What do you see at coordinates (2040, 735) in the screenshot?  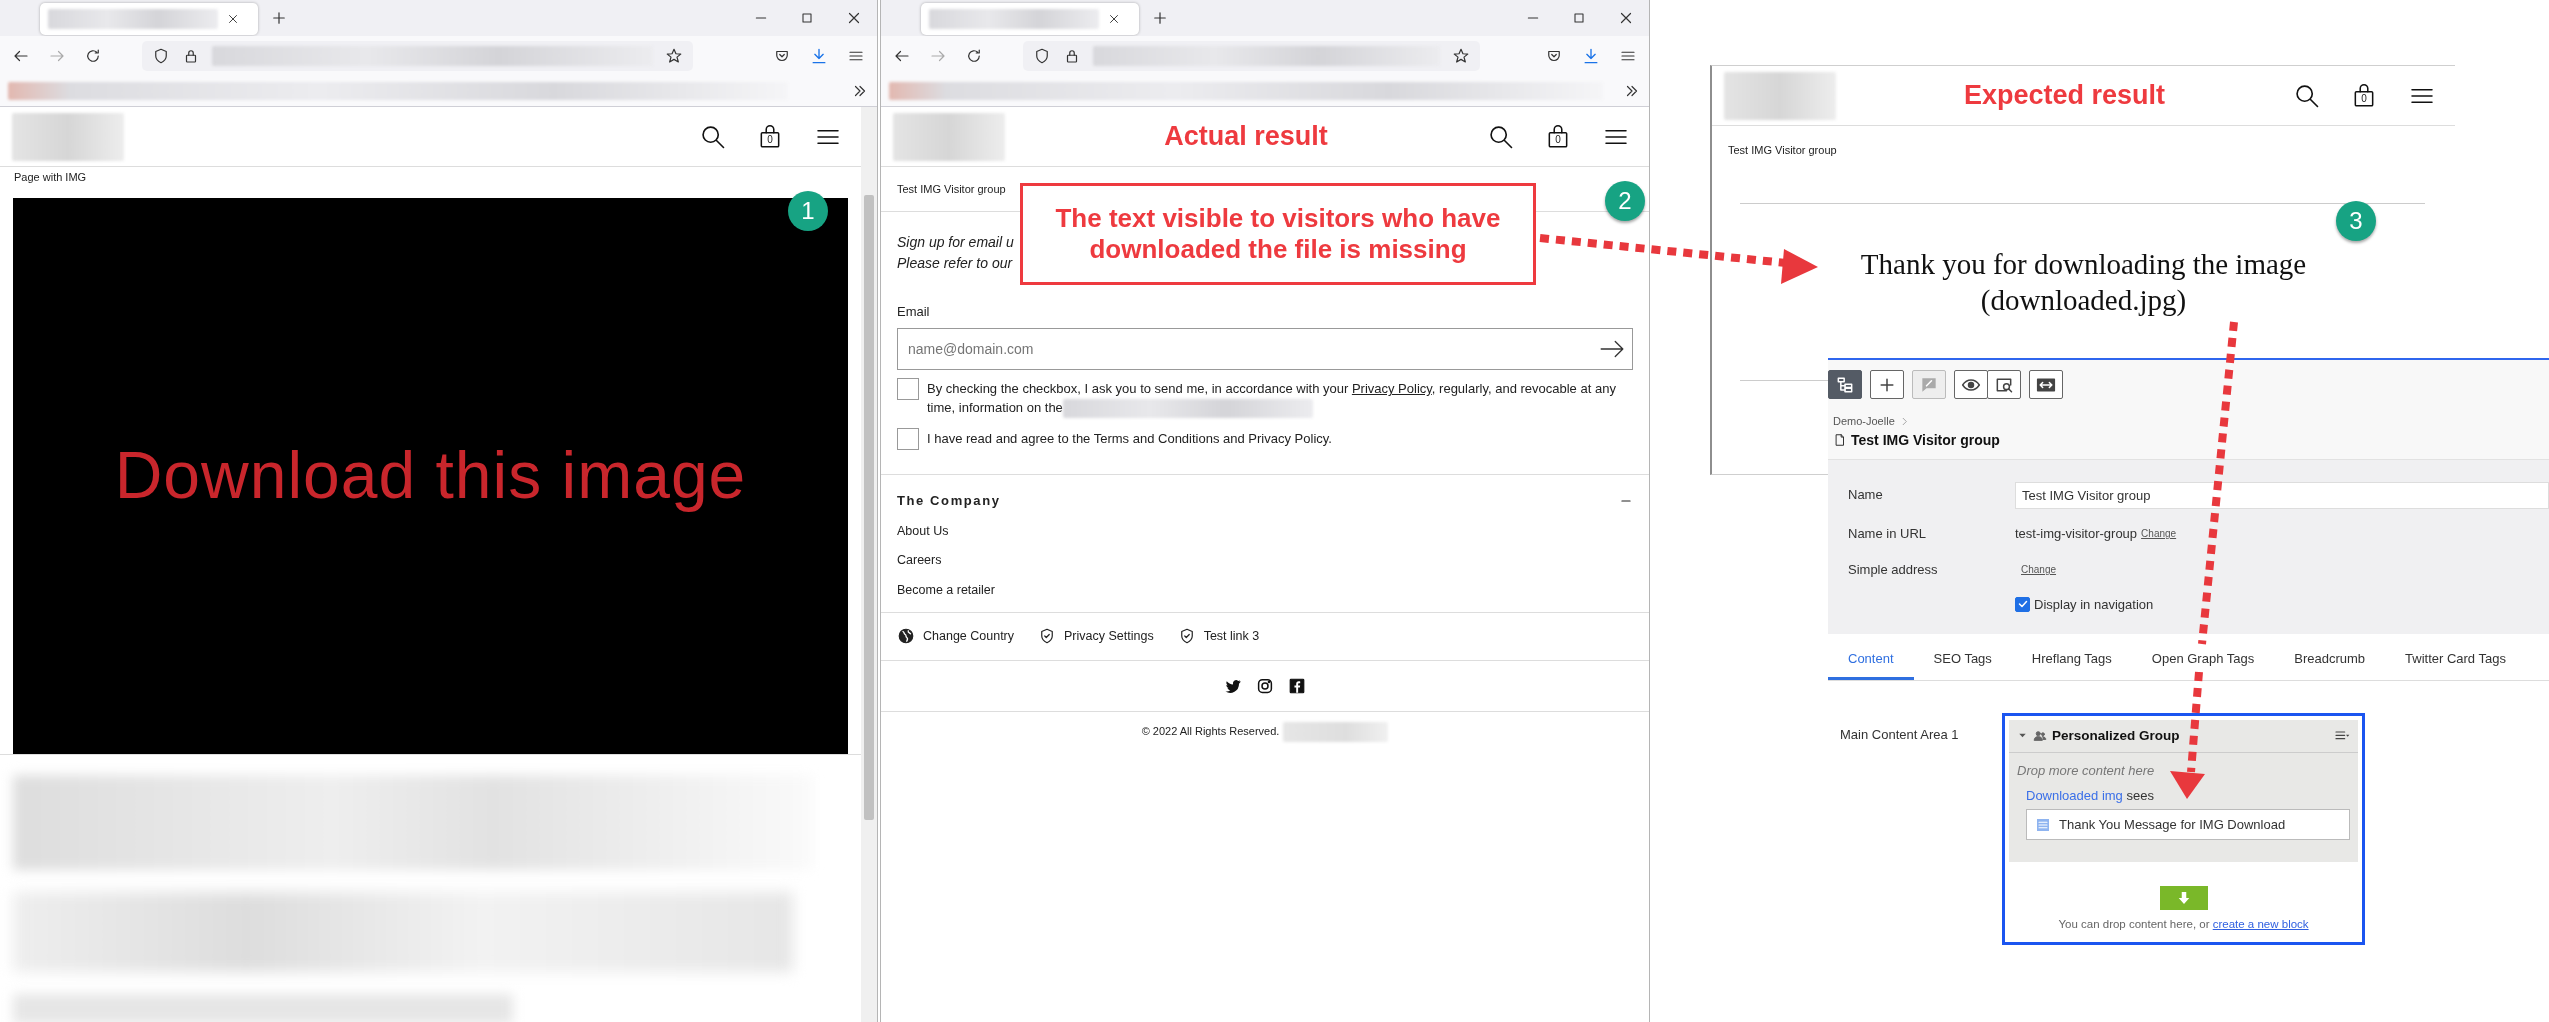 I see `people-icon` at bounding box center [2040, 735].